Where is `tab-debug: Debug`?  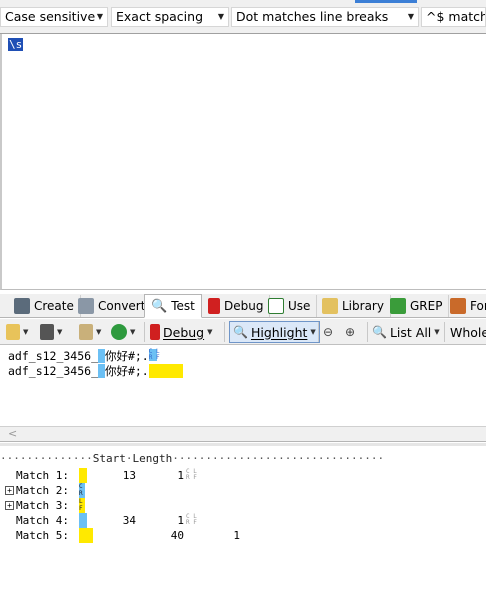 tab-debug: Debug is located at coordinates (236, 306).